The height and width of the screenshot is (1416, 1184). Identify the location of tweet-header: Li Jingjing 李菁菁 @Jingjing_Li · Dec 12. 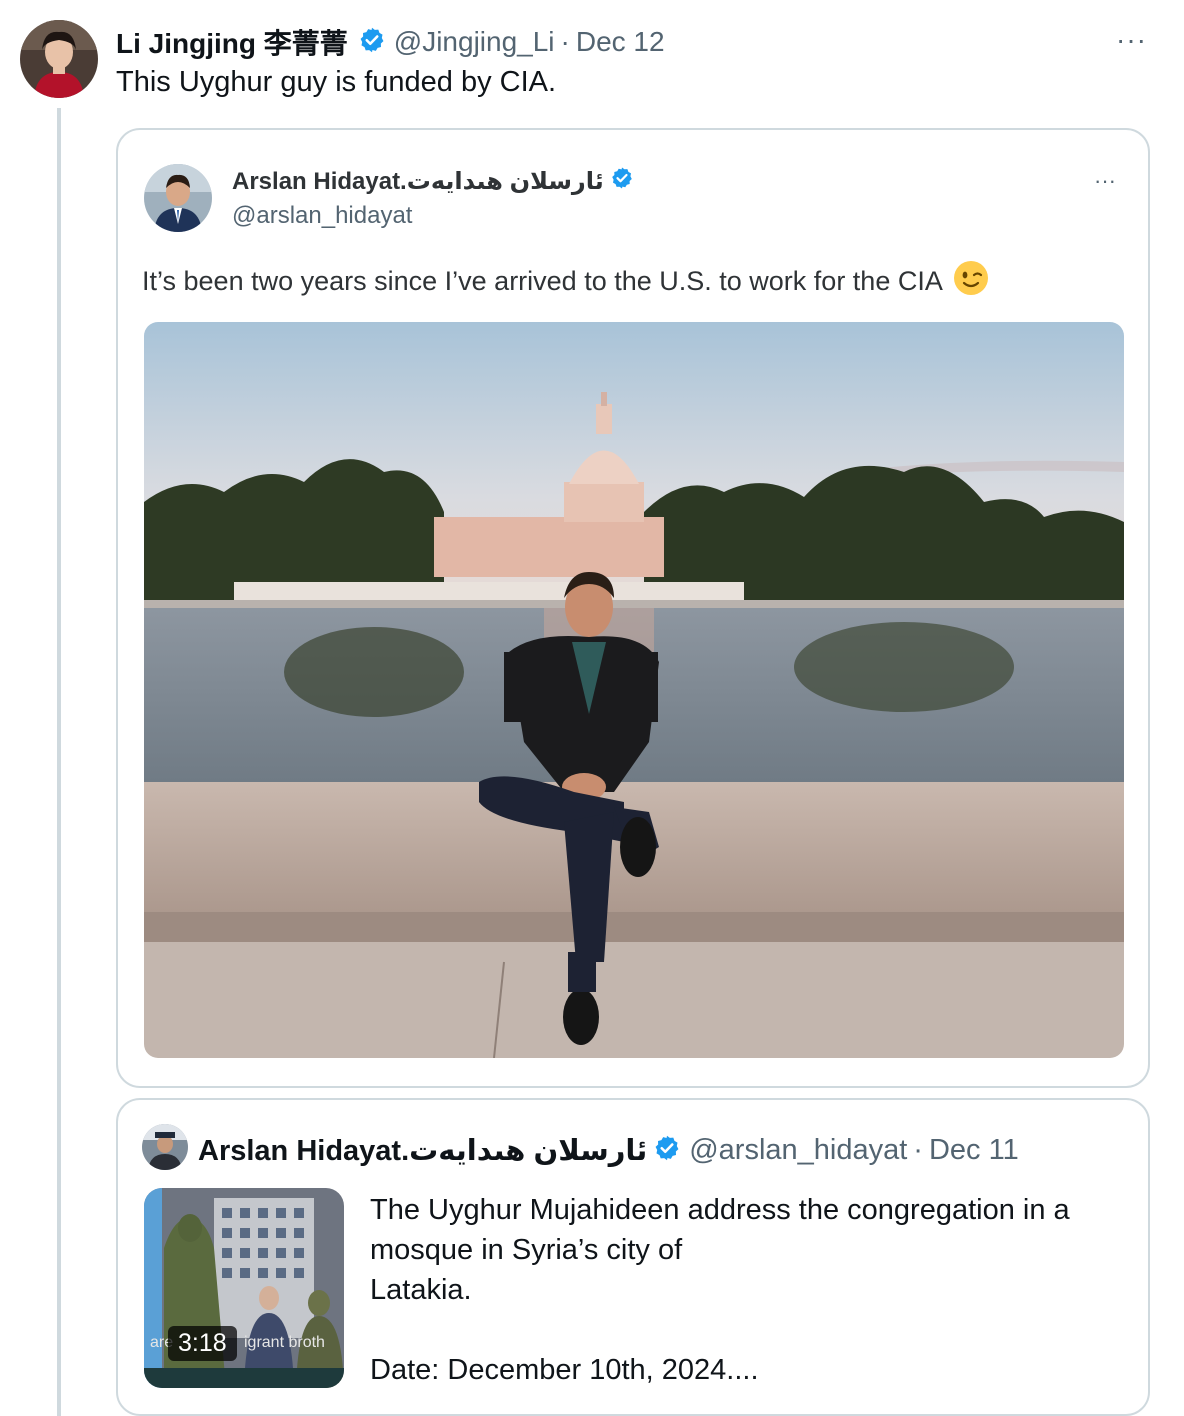
(390, 42).